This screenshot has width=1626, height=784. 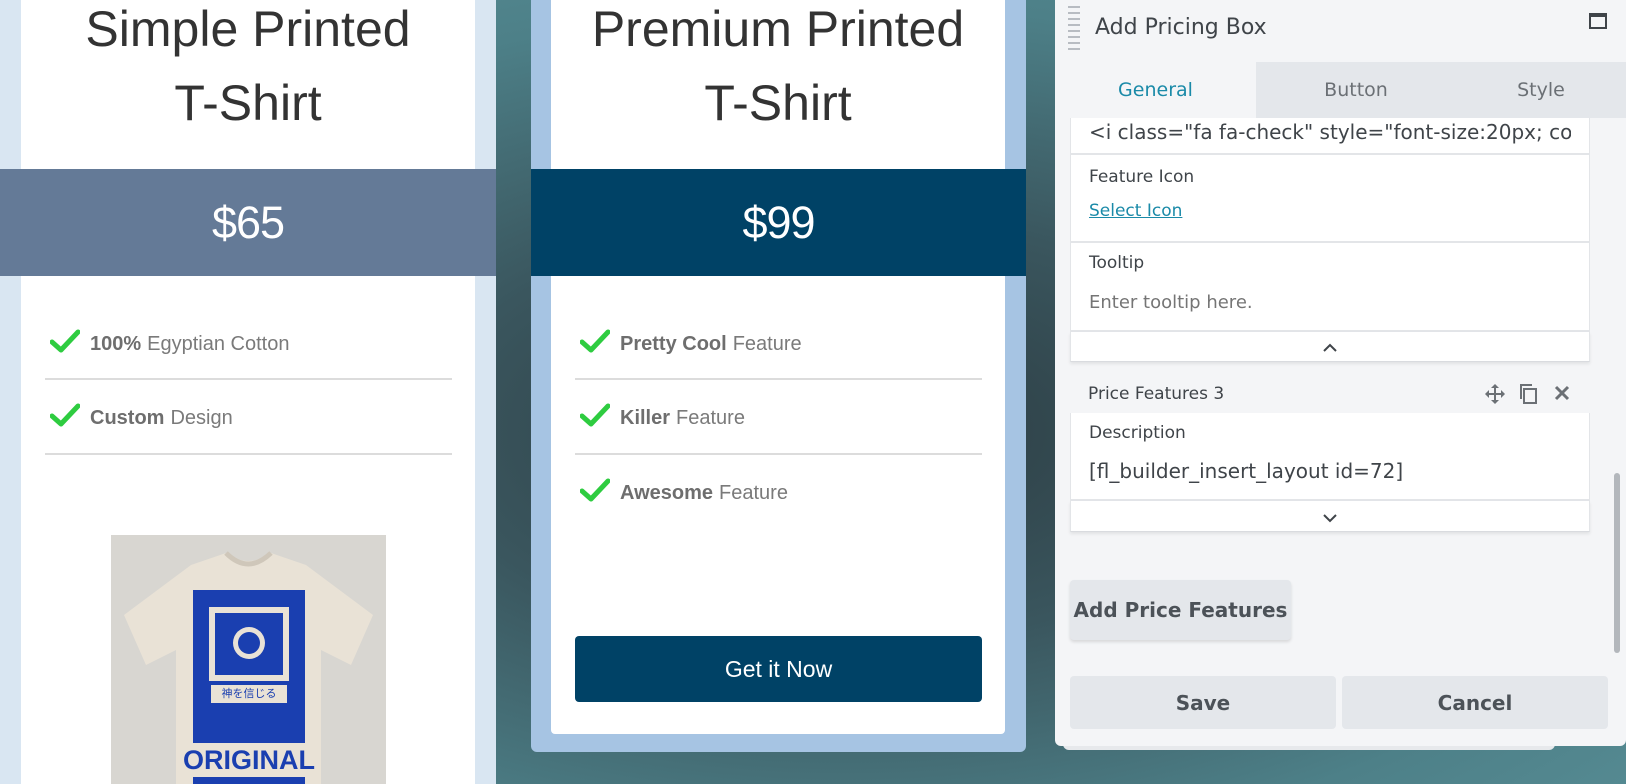 I want to click on card-1-feature-1: 100% Egyptian Cotton, so click(x=169, y=344).